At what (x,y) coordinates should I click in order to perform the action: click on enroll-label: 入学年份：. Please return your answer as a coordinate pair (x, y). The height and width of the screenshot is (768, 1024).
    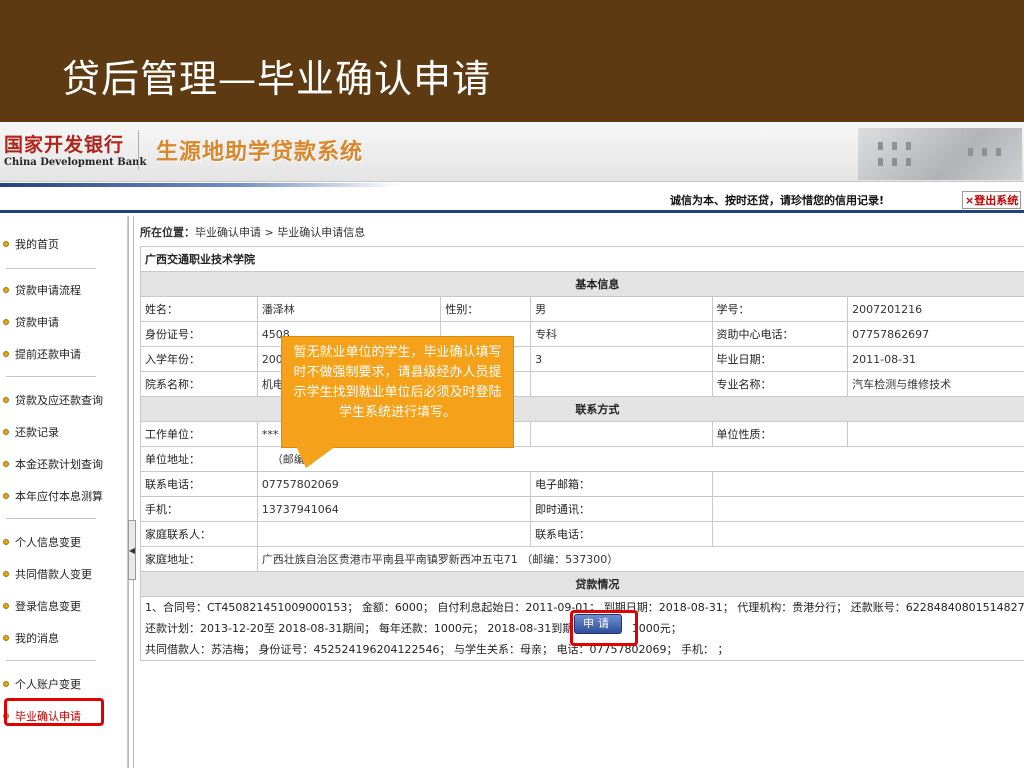
    Looking at the image, I should click on (199, 359).